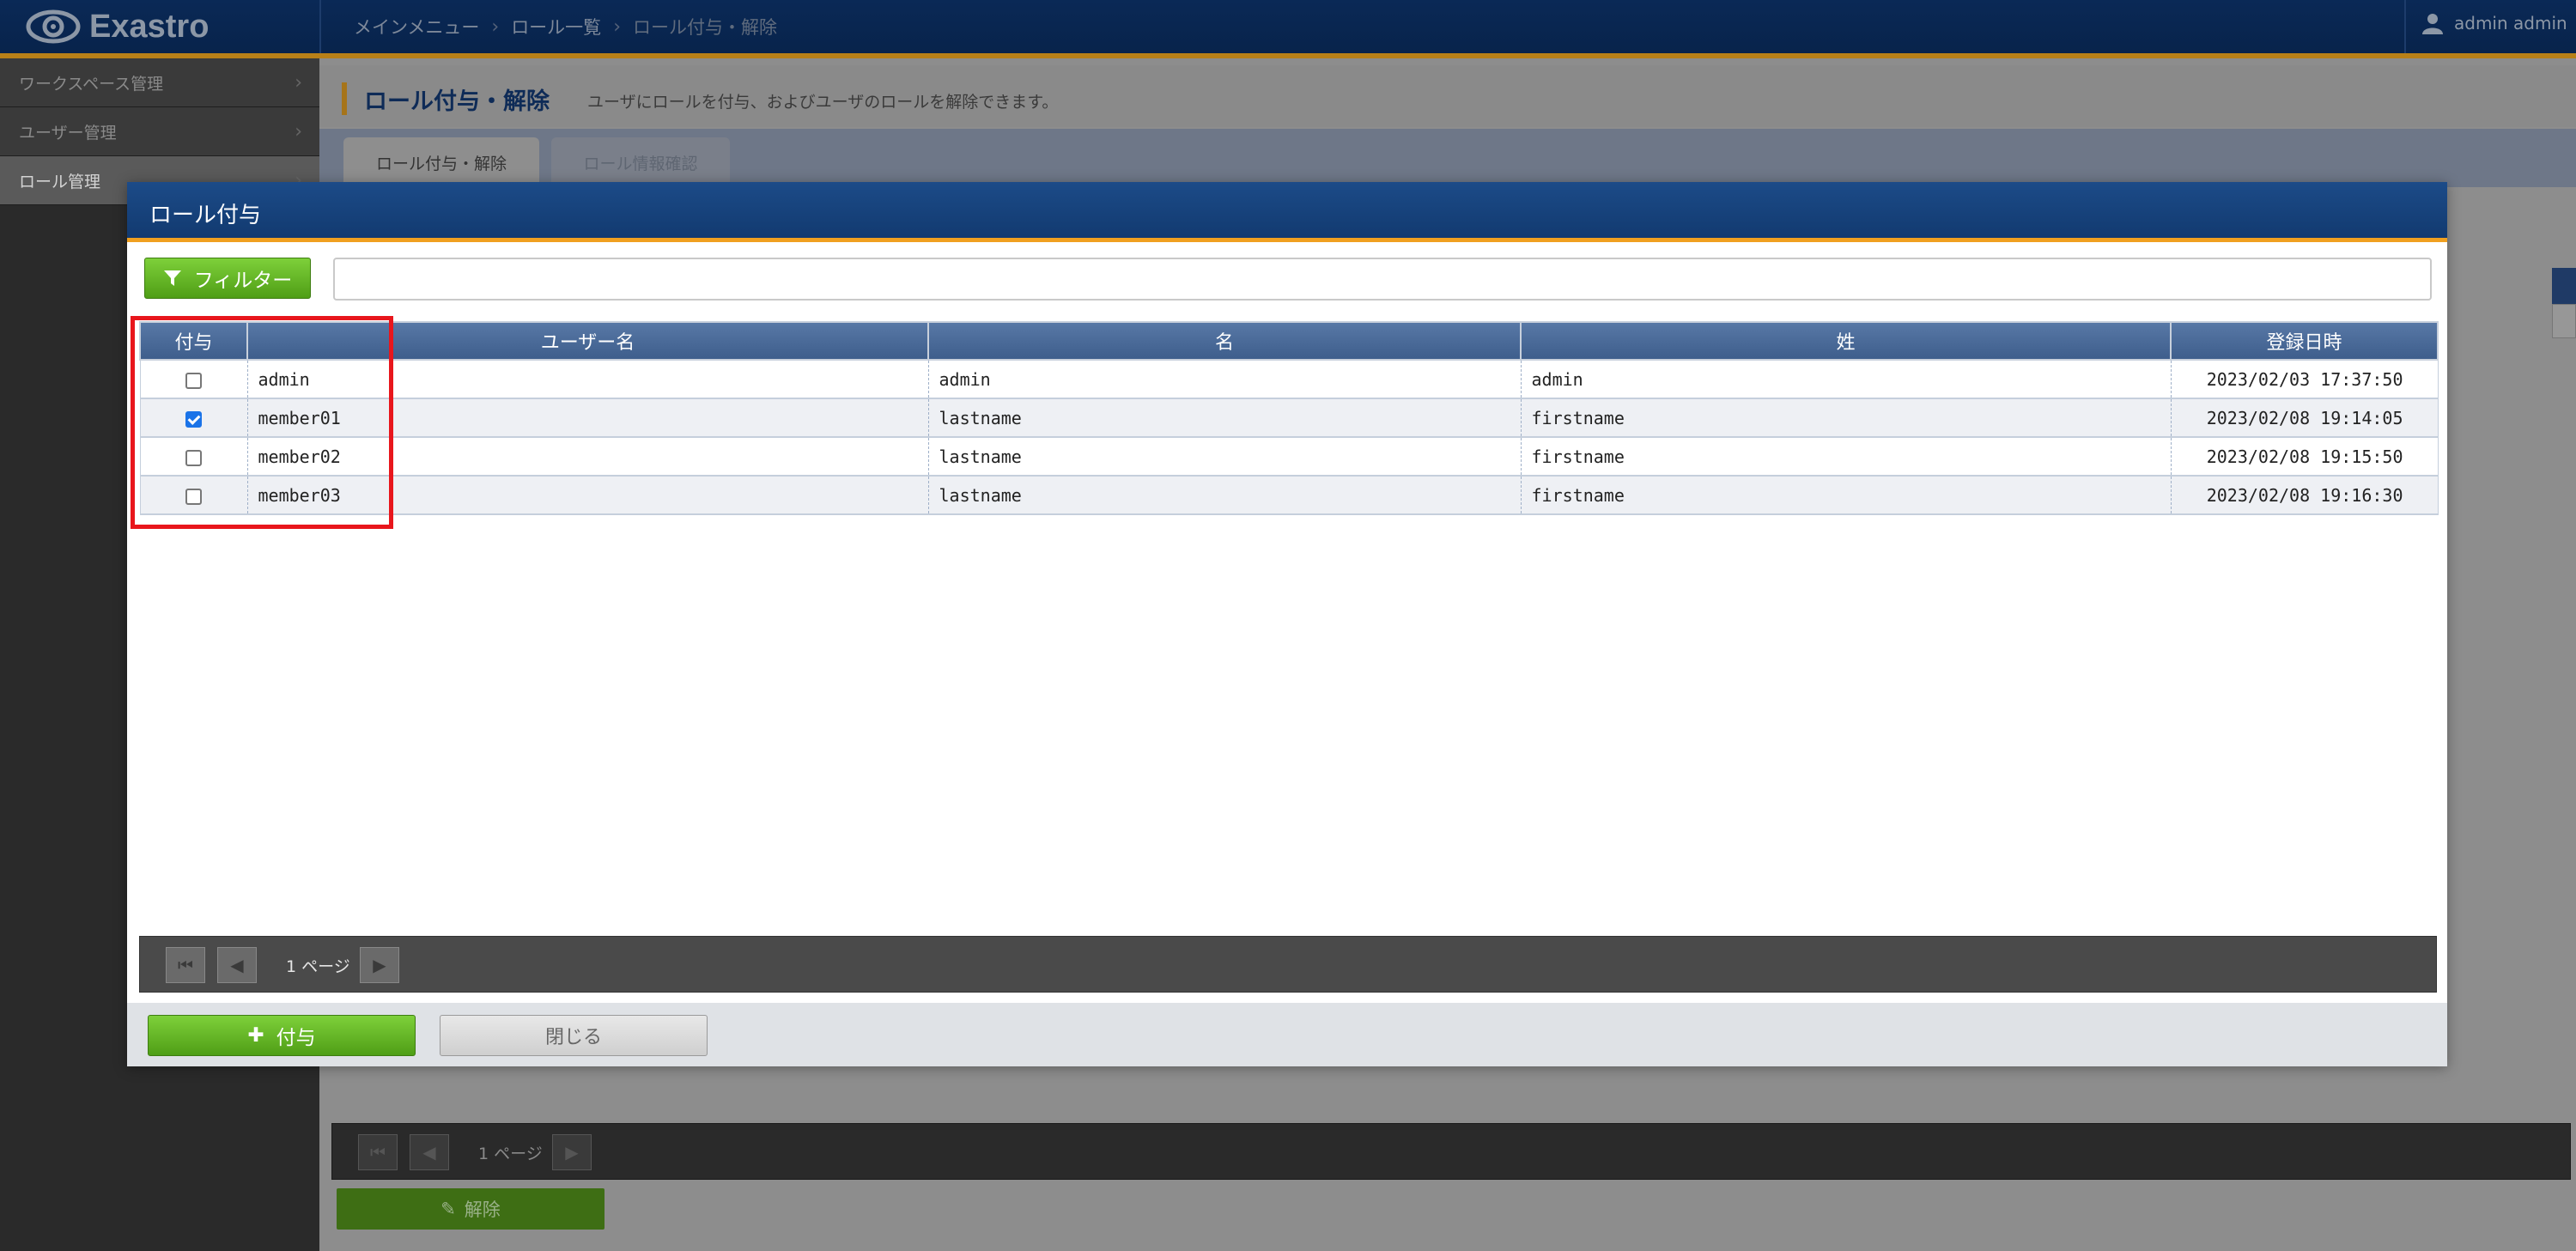  Describe the element at coordinates (2305, 457) in the screenshot. I see `cell-created: 2023/02/08 19:15:50` at that location.